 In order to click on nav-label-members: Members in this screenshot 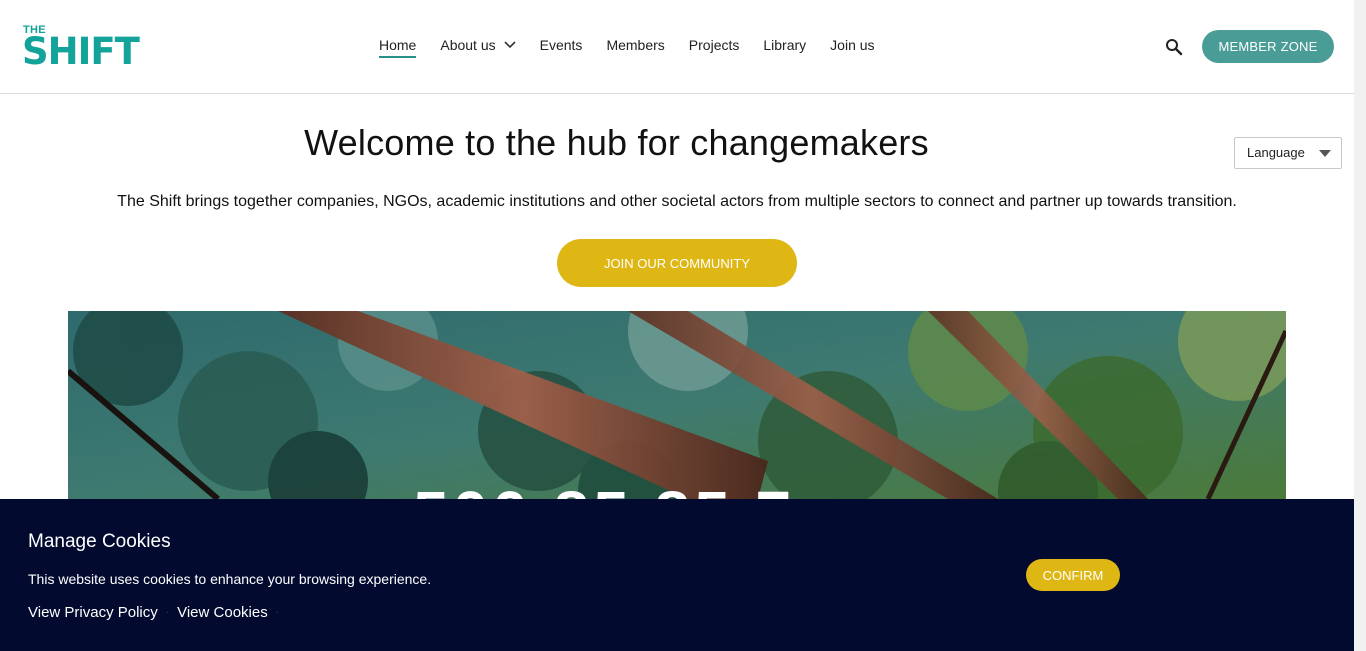, I will do `click(635, 45)`.